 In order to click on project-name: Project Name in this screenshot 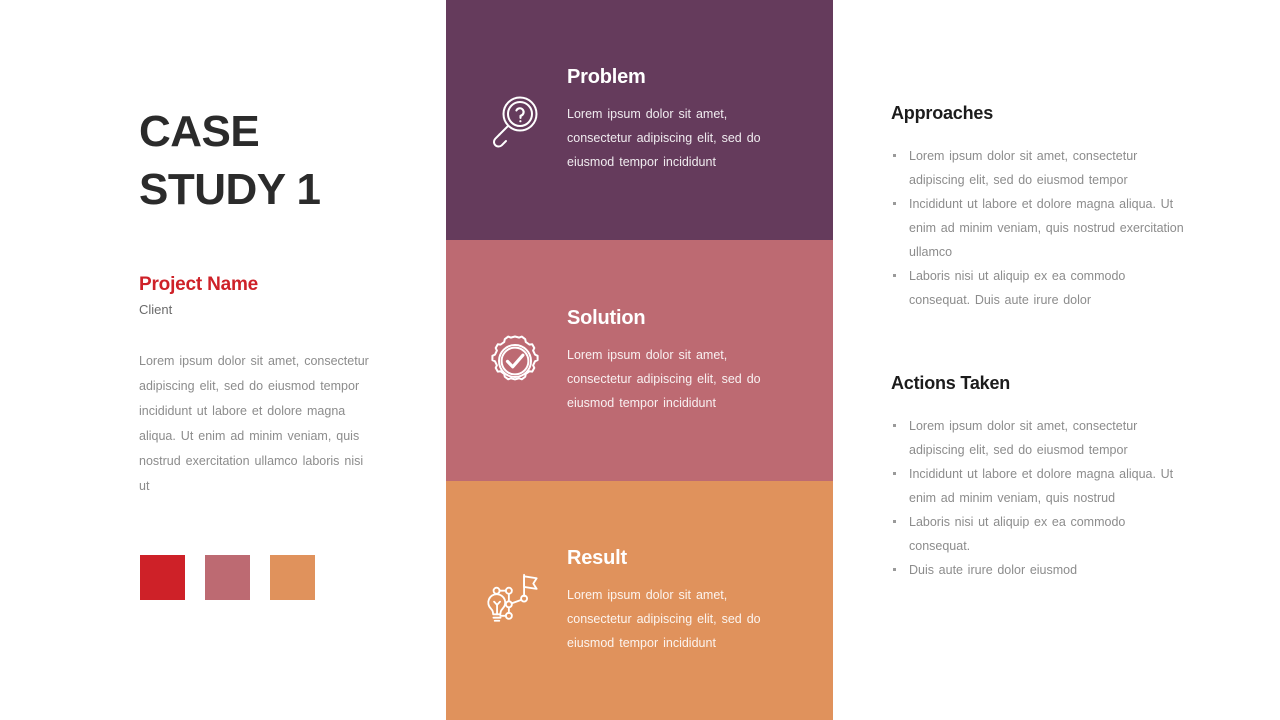, I will do `click(199, 284)`.